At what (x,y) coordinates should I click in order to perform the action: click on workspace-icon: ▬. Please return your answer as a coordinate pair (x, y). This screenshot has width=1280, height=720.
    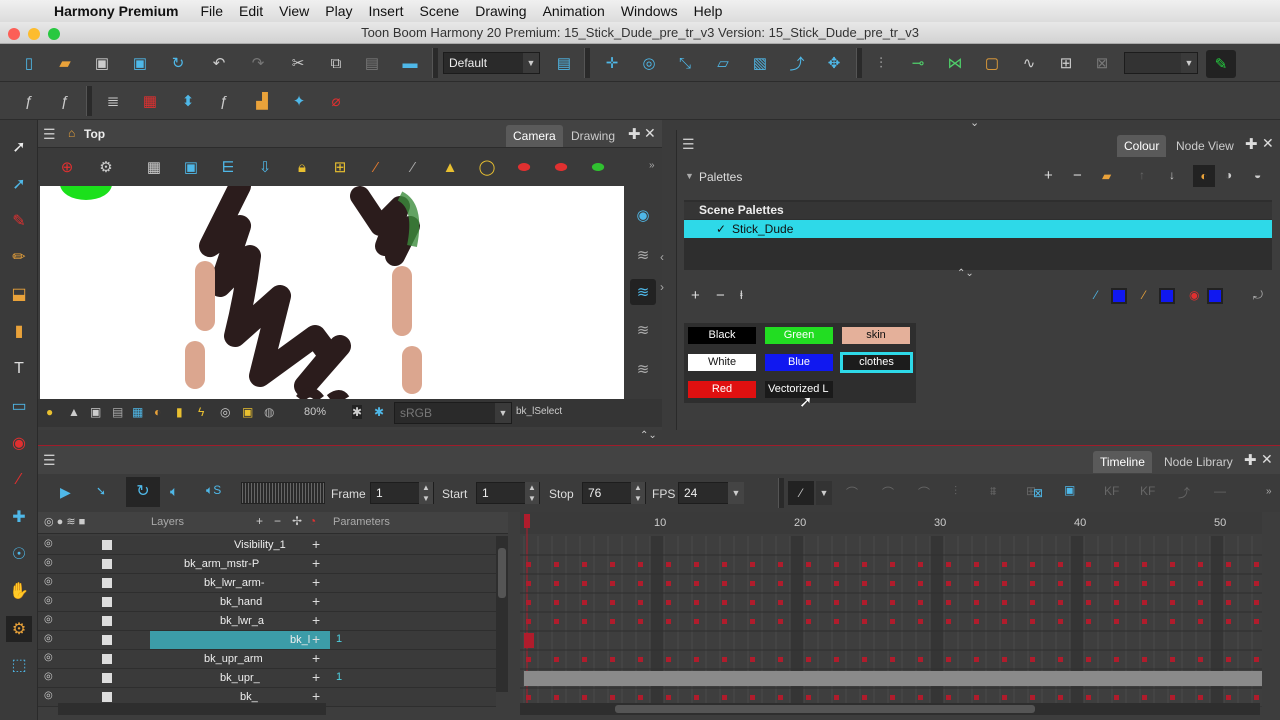
    Looking at the image, I should click on (410, 63).